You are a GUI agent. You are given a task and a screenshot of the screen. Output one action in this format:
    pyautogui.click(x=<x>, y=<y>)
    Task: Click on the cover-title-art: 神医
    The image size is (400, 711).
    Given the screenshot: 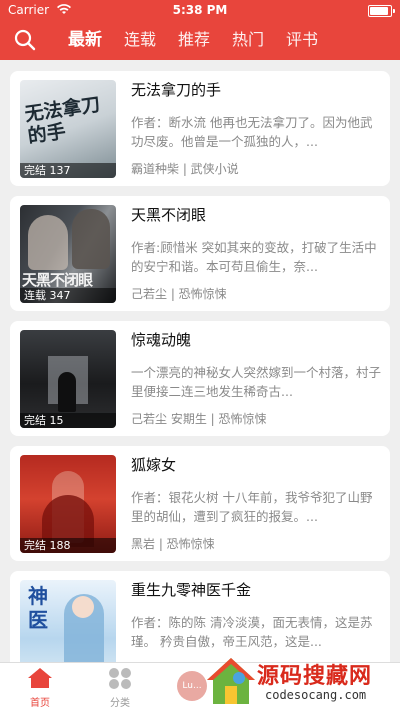 What is the action you would take?
    pyautogui.click(x=38, y=608)
    